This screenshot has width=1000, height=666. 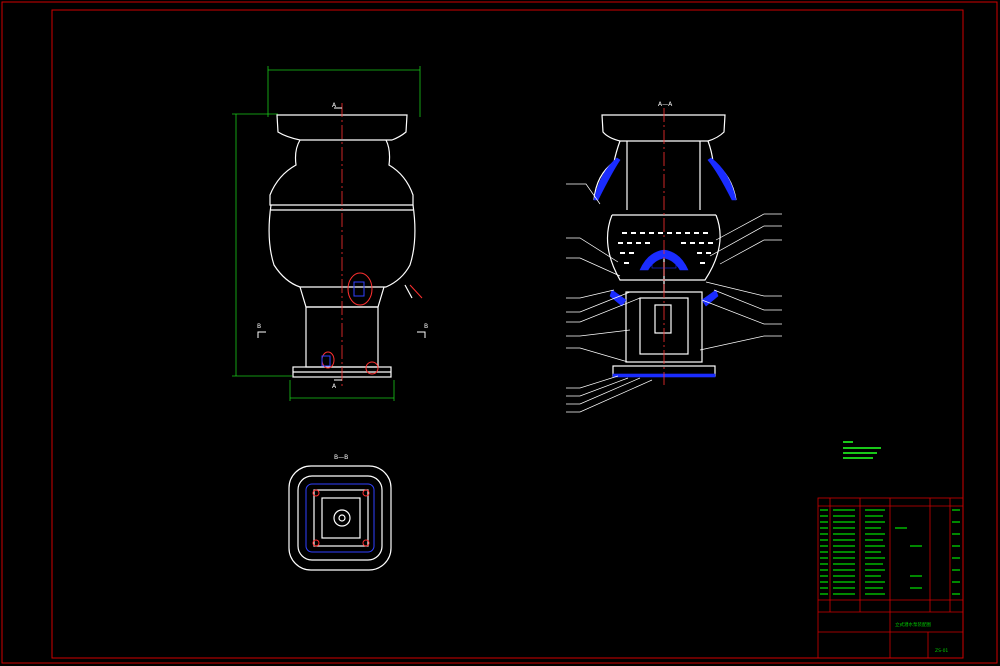 I want to click on section-mark-b-left: B, so click(x=259, y=326).